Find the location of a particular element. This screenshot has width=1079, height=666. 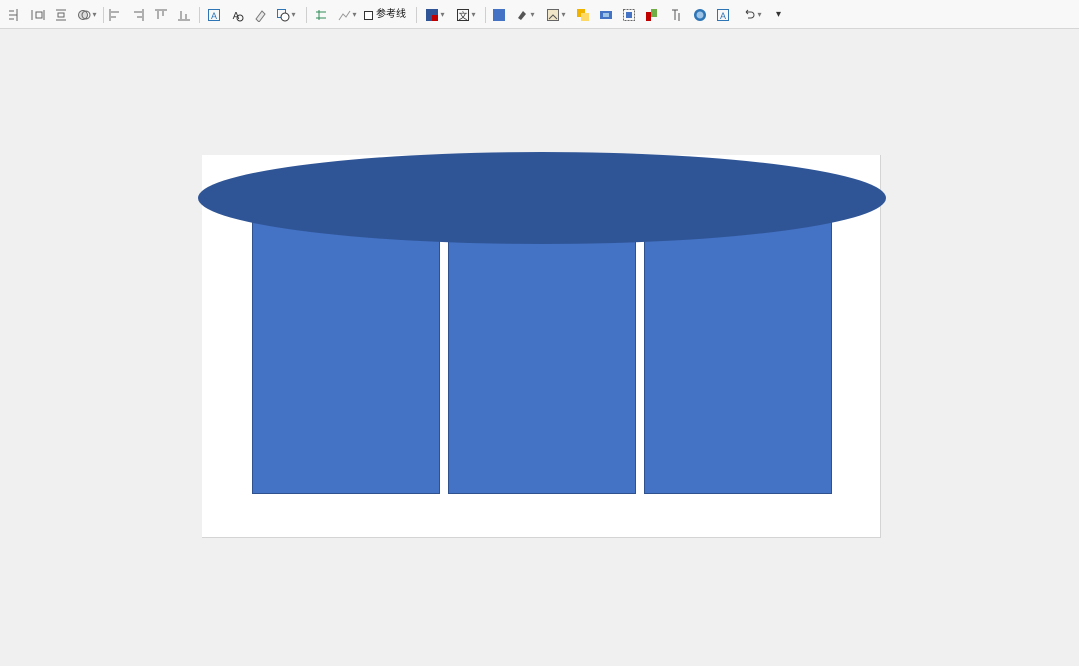

ellipse-shape is located at coordinates (542, 198).